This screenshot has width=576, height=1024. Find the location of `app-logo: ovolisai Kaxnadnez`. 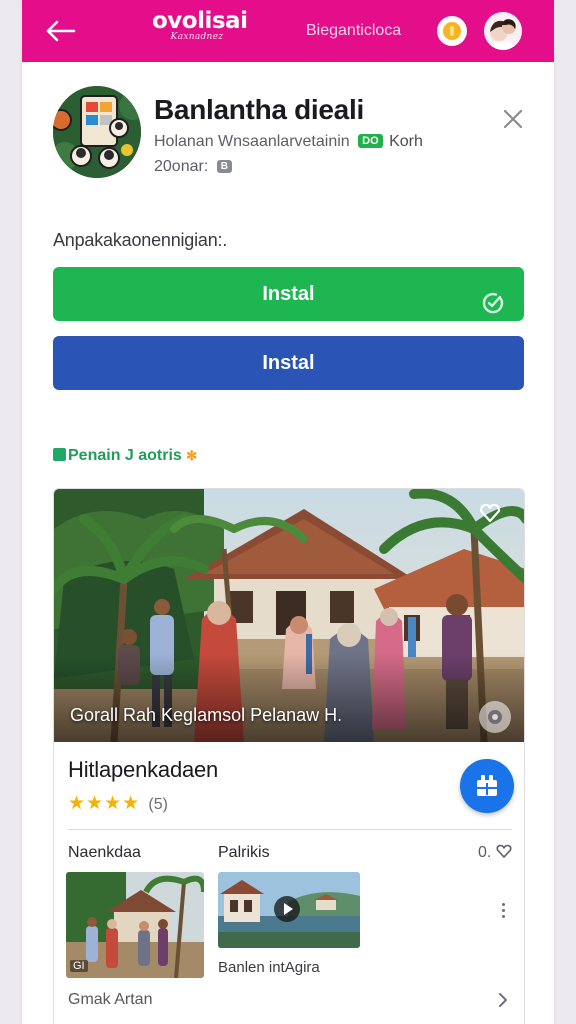

app-logo: ovolisai Kaxnadnez is located at coordinates (200, 25).